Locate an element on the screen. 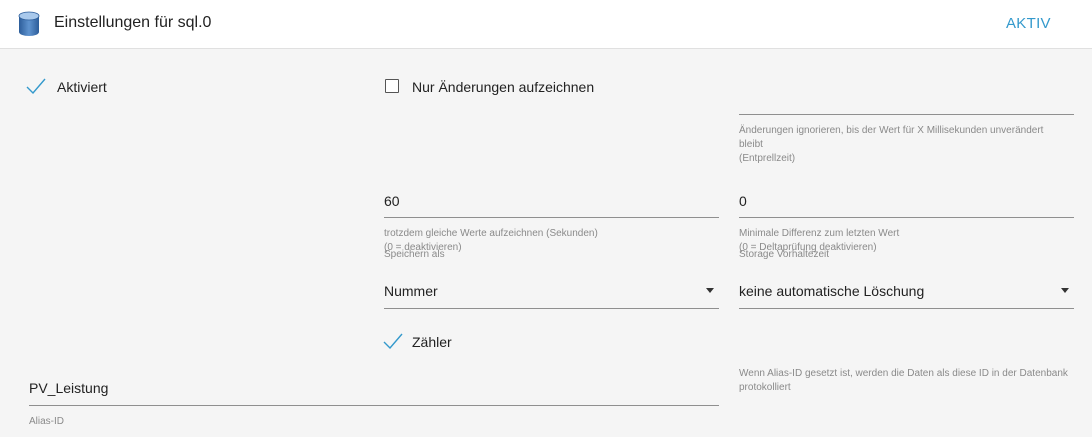 The image size is (1092, 437). changes-only-label: Nur Änderungen aufzeichnen is located at coordinates (503, 87).